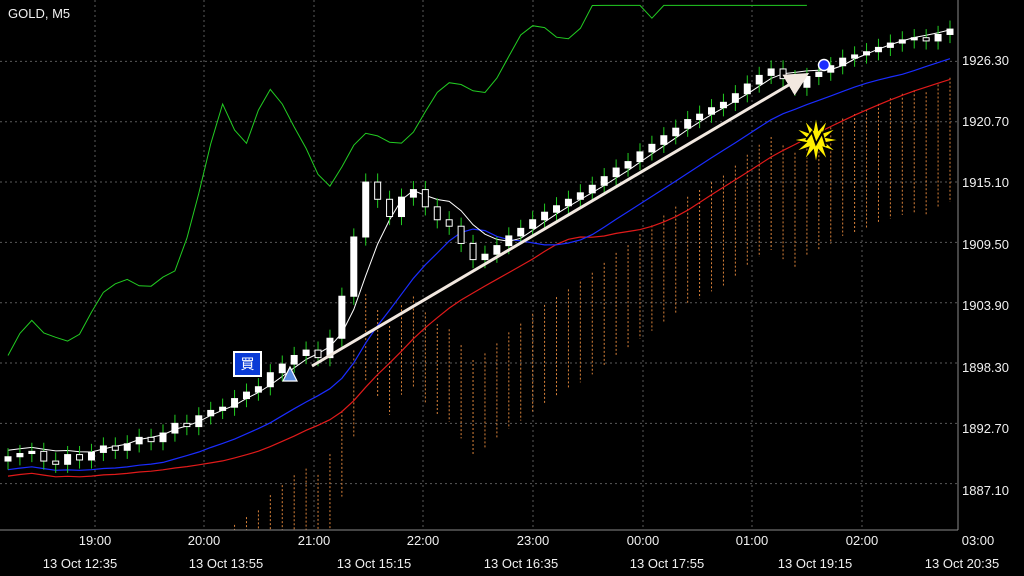 This screenshot has width=1024, height=576. I want to click on date-label: 13 Oct 12:35, so click(80, 563).